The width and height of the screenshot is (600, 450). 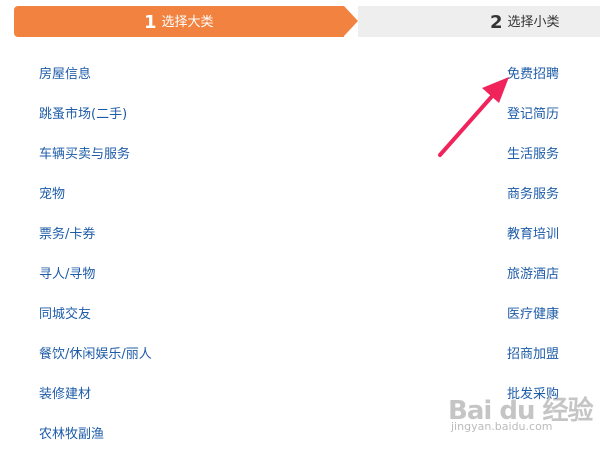 What do you see at coordinates (502, 426) in the screenshot?
I see `watermark-url: jingyan.baidu.com` at bounding box center [502, 426].